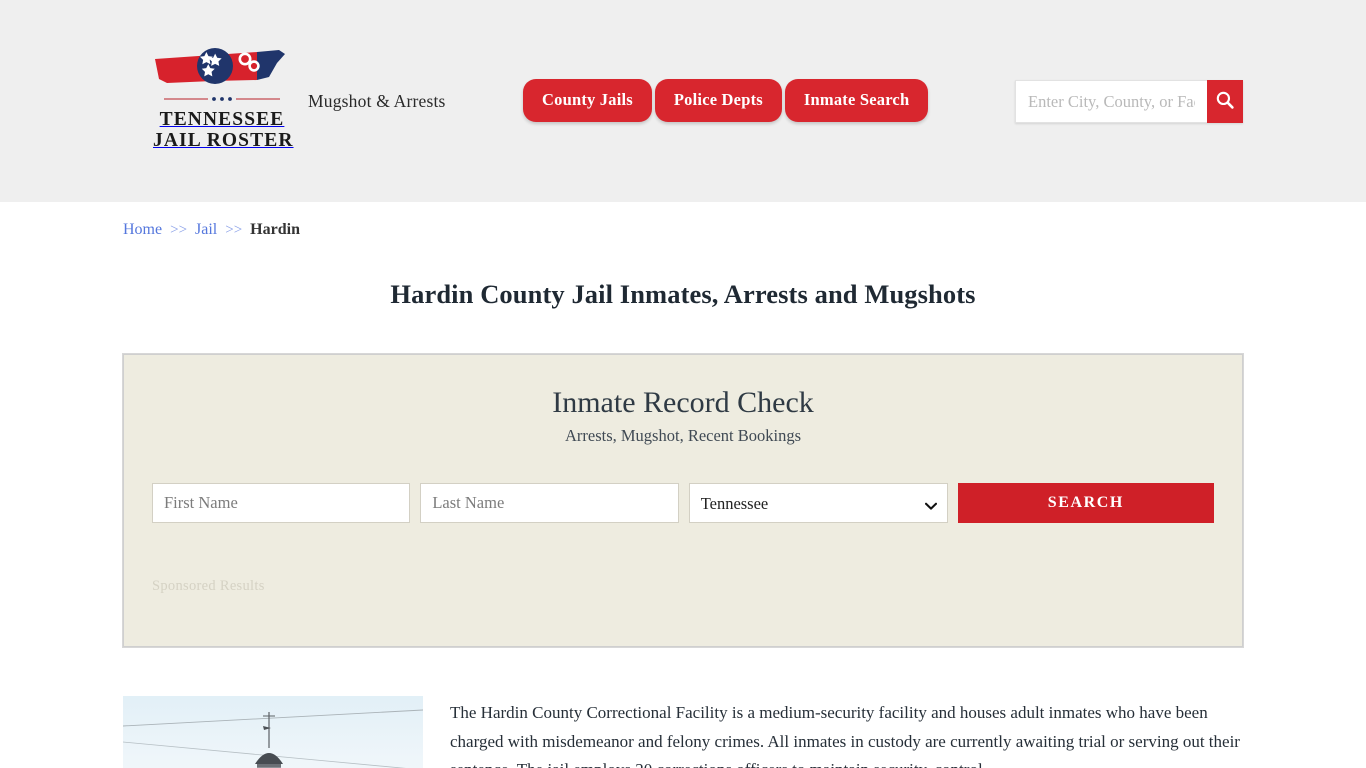 This screenshot has width=1366, height=768. I want to click on last-name-input, so click(549, 503).